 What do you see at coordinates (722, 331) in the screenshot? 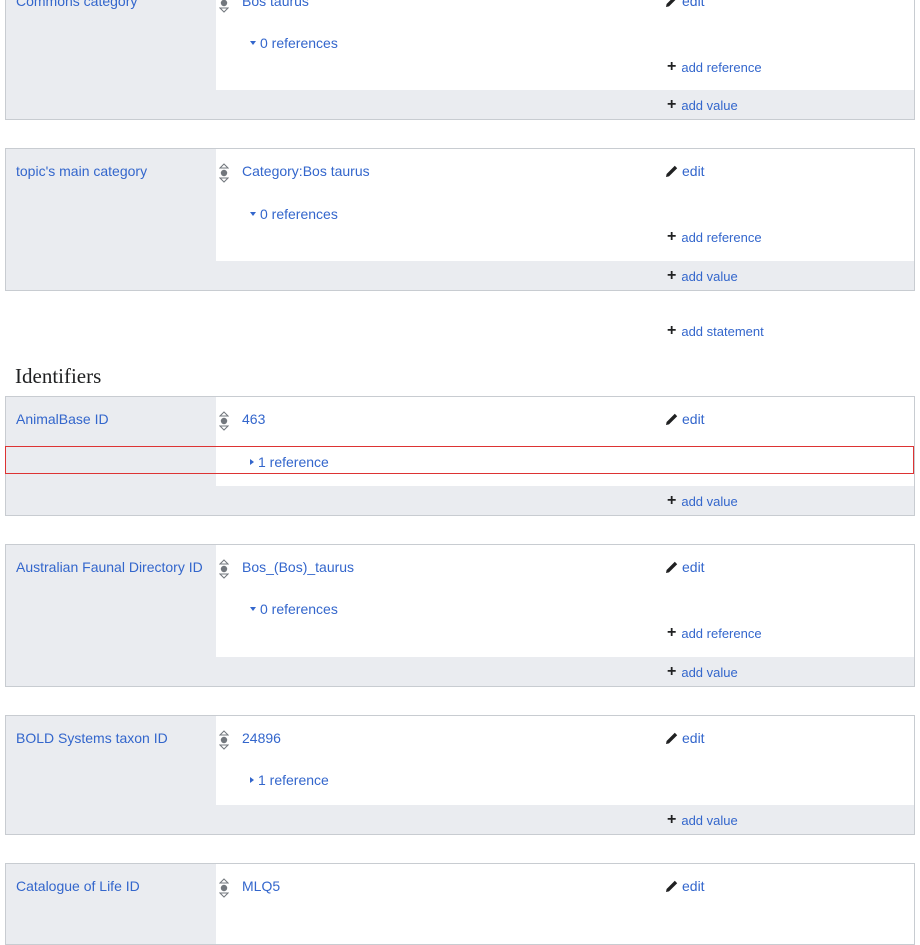
I see `add-statement-label: add statement` at bounding box center [722, 331].